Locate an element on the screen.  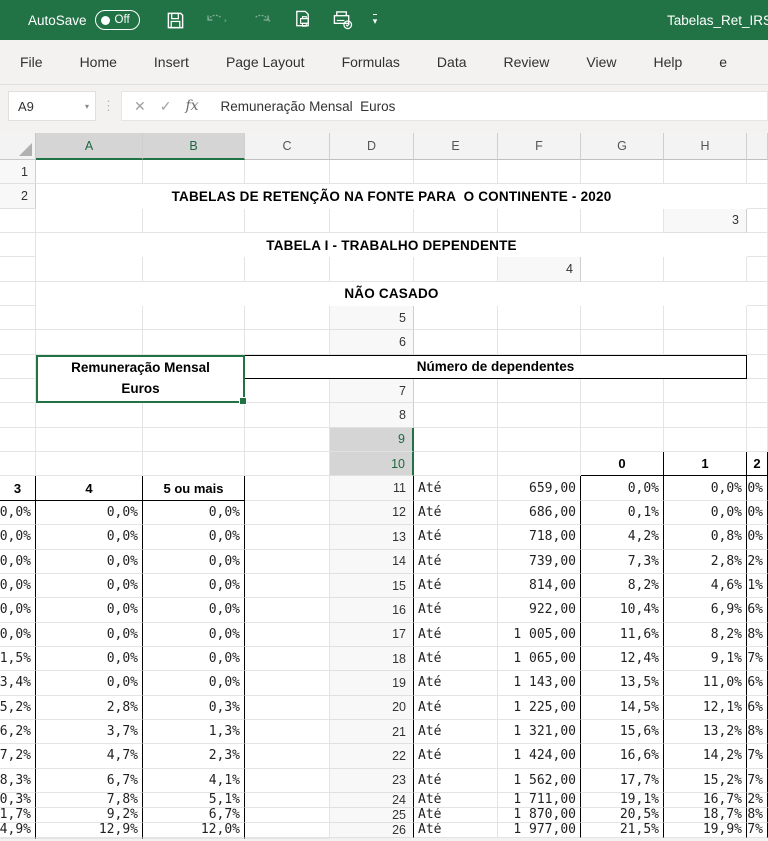
cell-H8 is located at coordinates (194, 440).